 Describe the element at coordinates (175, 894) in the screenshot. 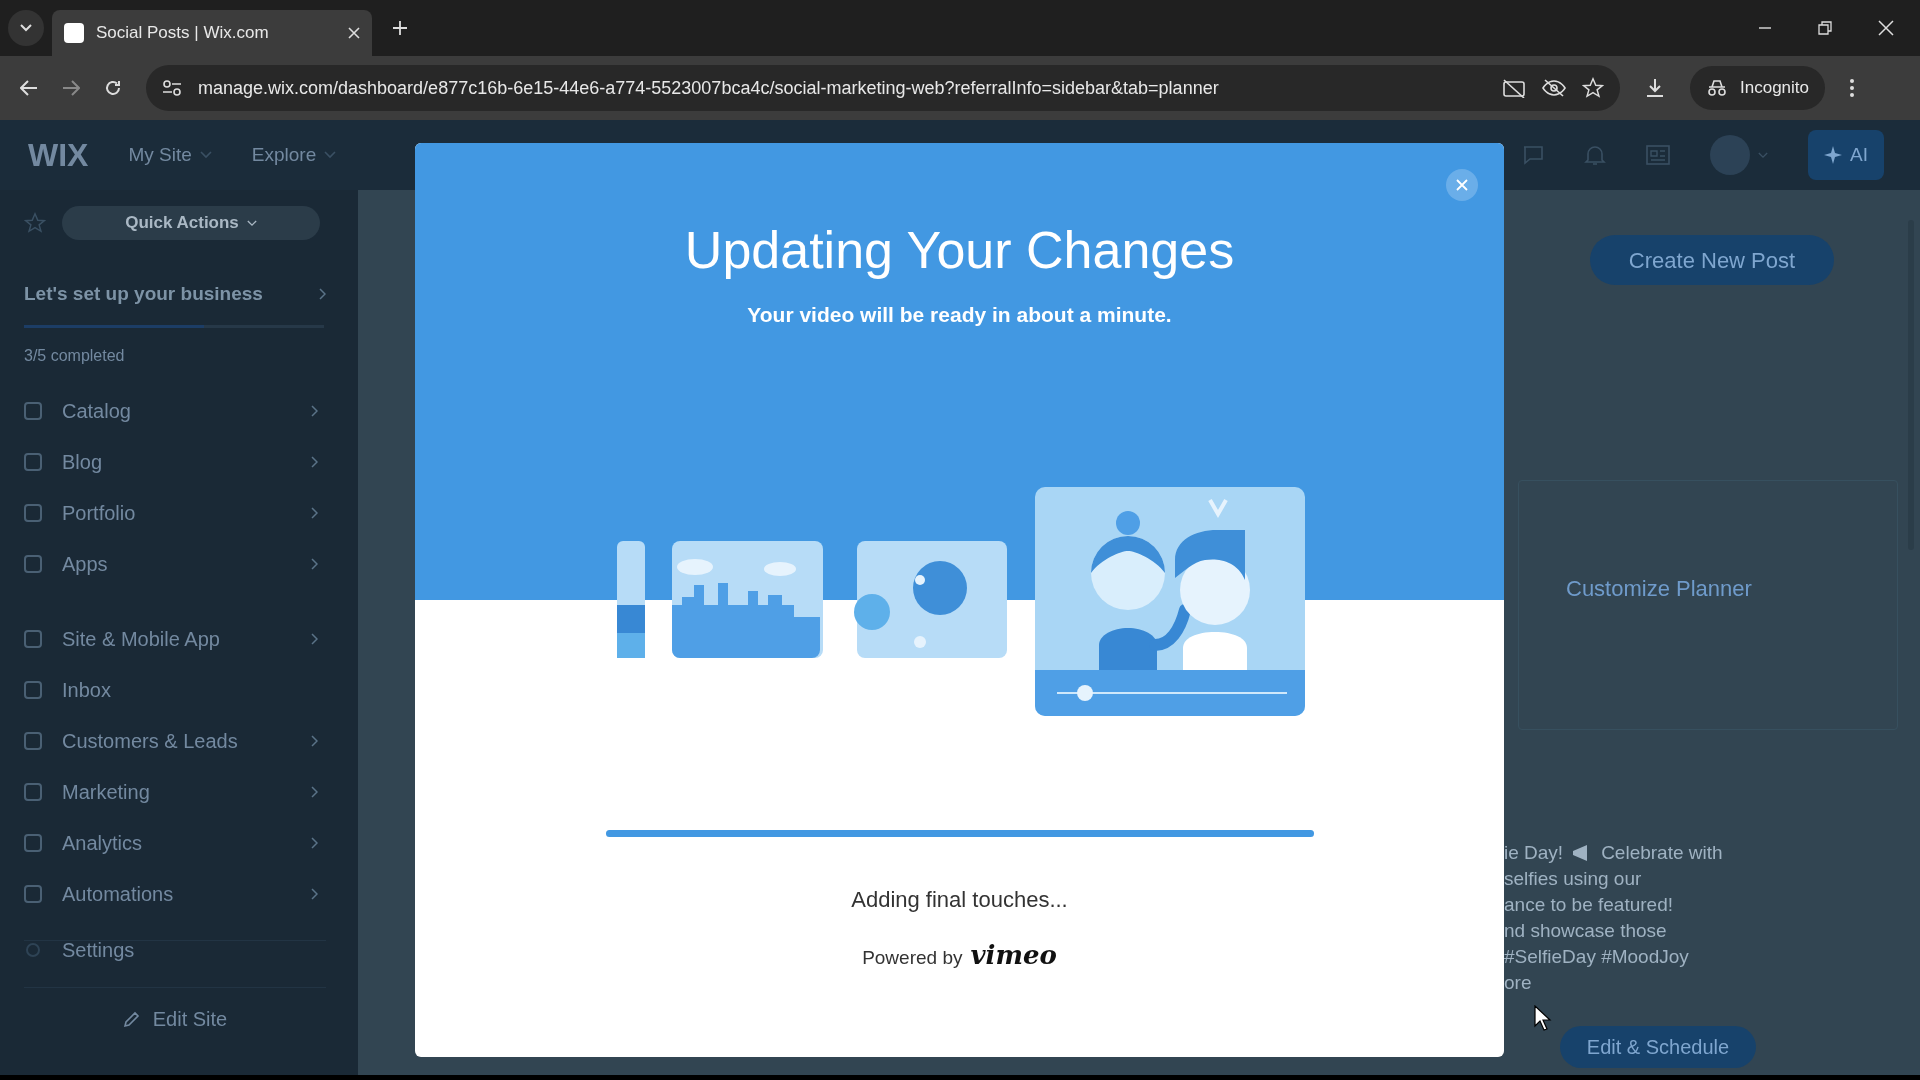

I see `sidebar-item: Automations` at that location.